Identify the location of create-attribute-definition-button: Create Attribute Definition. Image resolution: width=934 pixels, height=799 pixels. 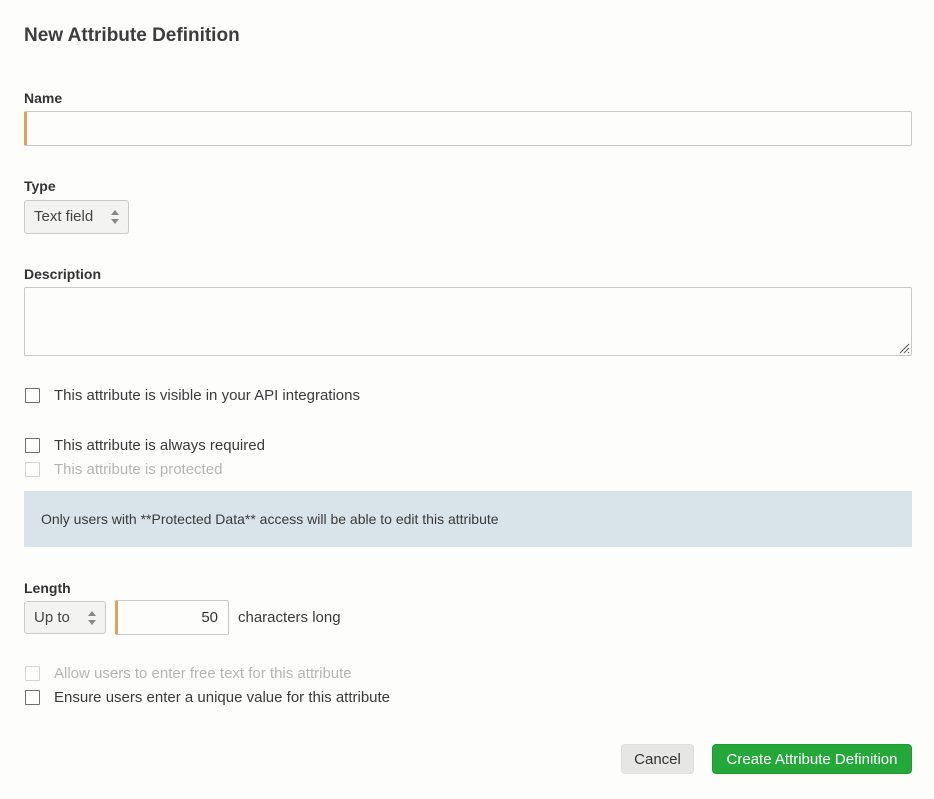
(812, 759).